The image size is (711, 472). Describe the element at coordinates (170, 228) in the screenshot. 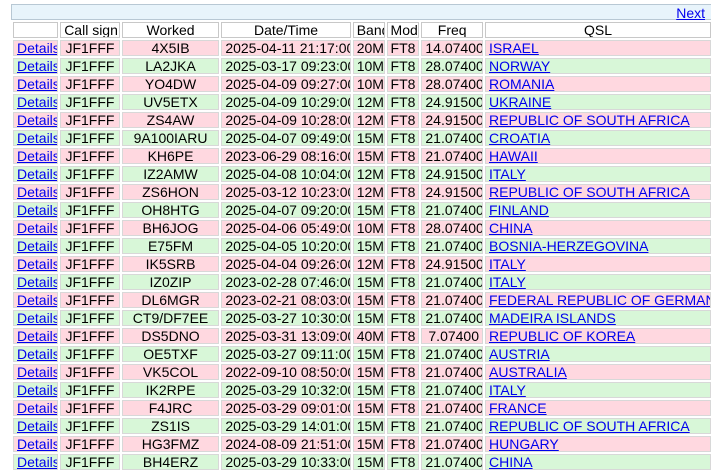

I see `worked-cell: BH6JOG` at that location.